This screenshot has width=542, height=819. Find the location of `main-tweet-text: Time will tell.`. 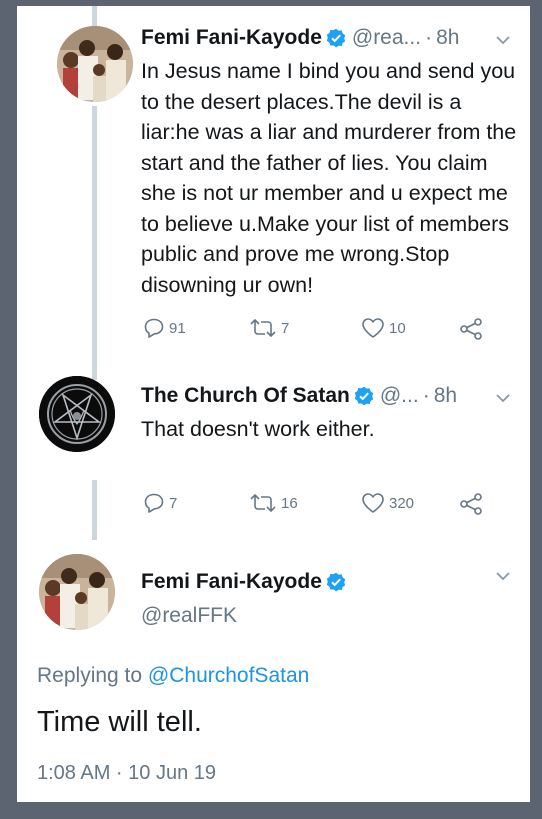

main-tweet-text: Time will tell. is located at coordinates (119, 722).